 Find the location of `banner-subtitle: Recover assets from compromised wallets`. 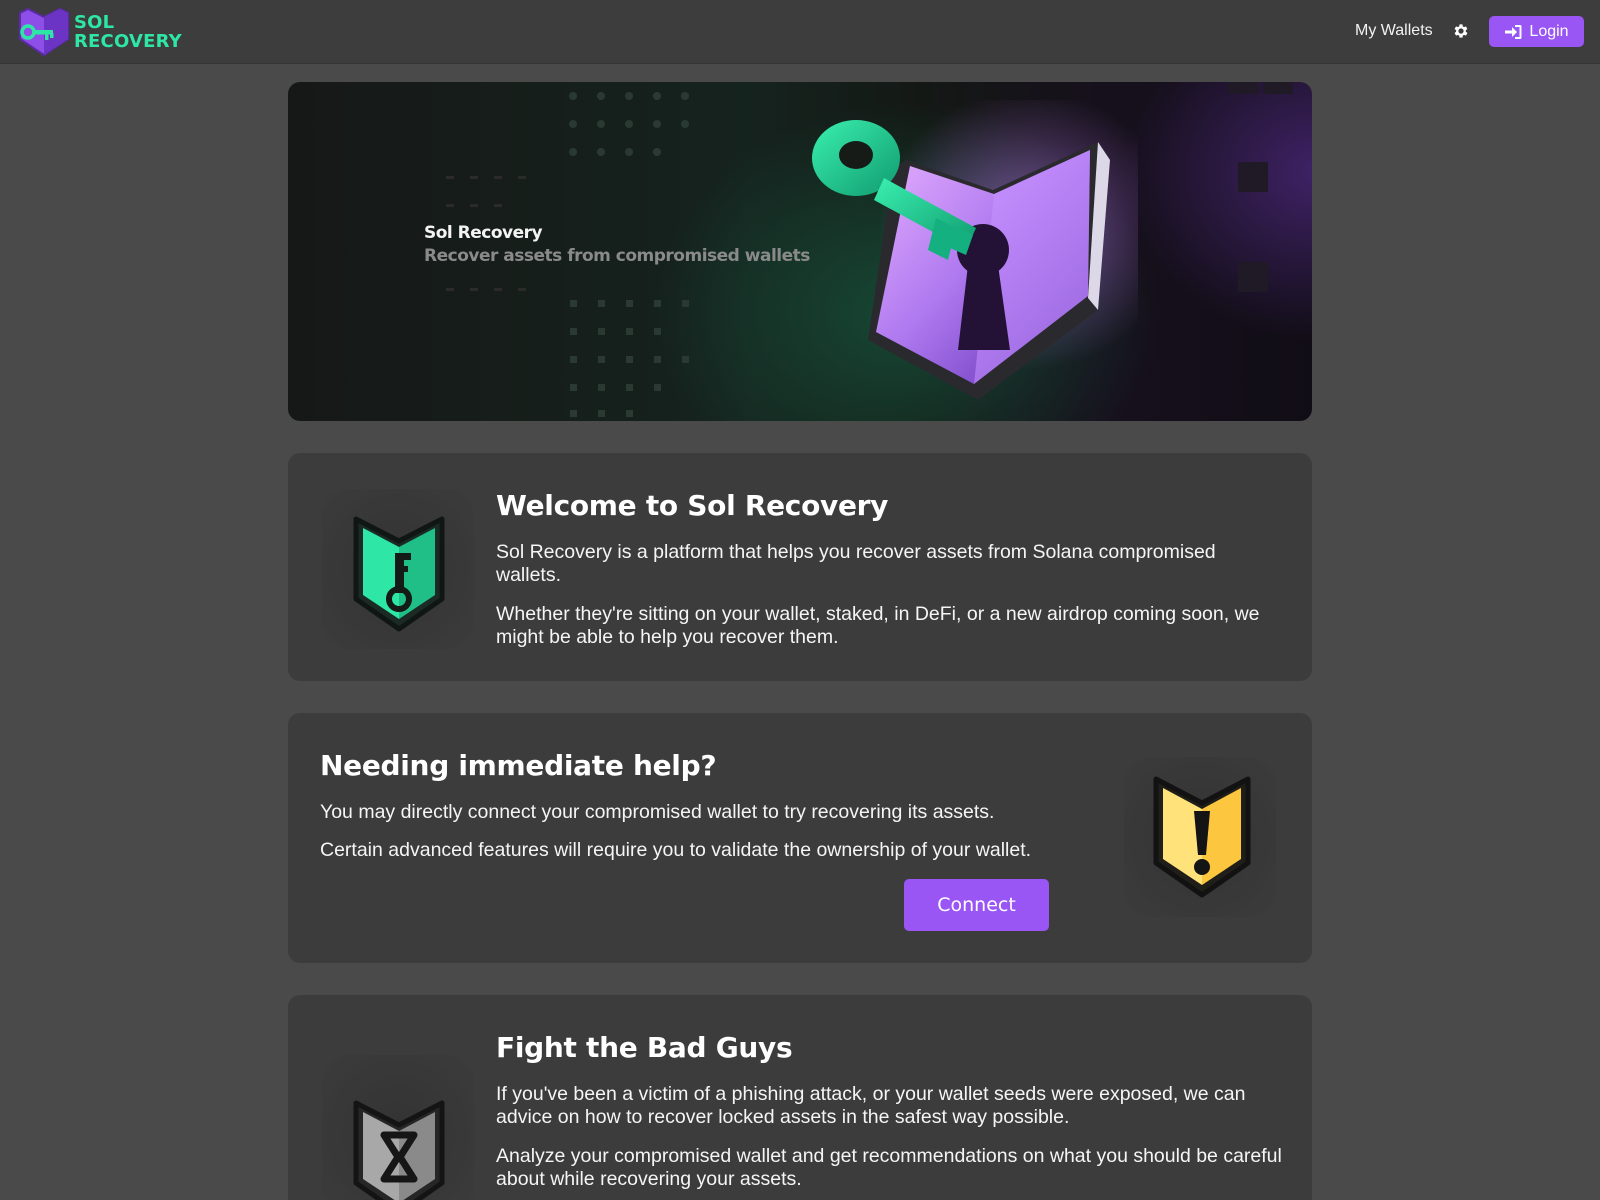

banner-subtitle: Recover assets from compromised wallets is located at coordinates (617, 256).